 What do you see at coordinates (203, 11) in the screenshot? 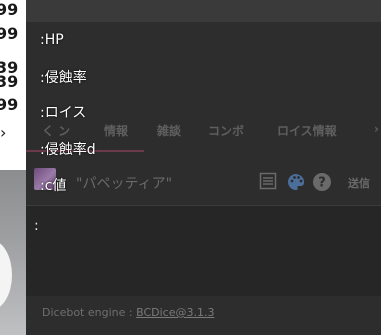
I see `panel-titlebar` at bounding box center [203, 11].